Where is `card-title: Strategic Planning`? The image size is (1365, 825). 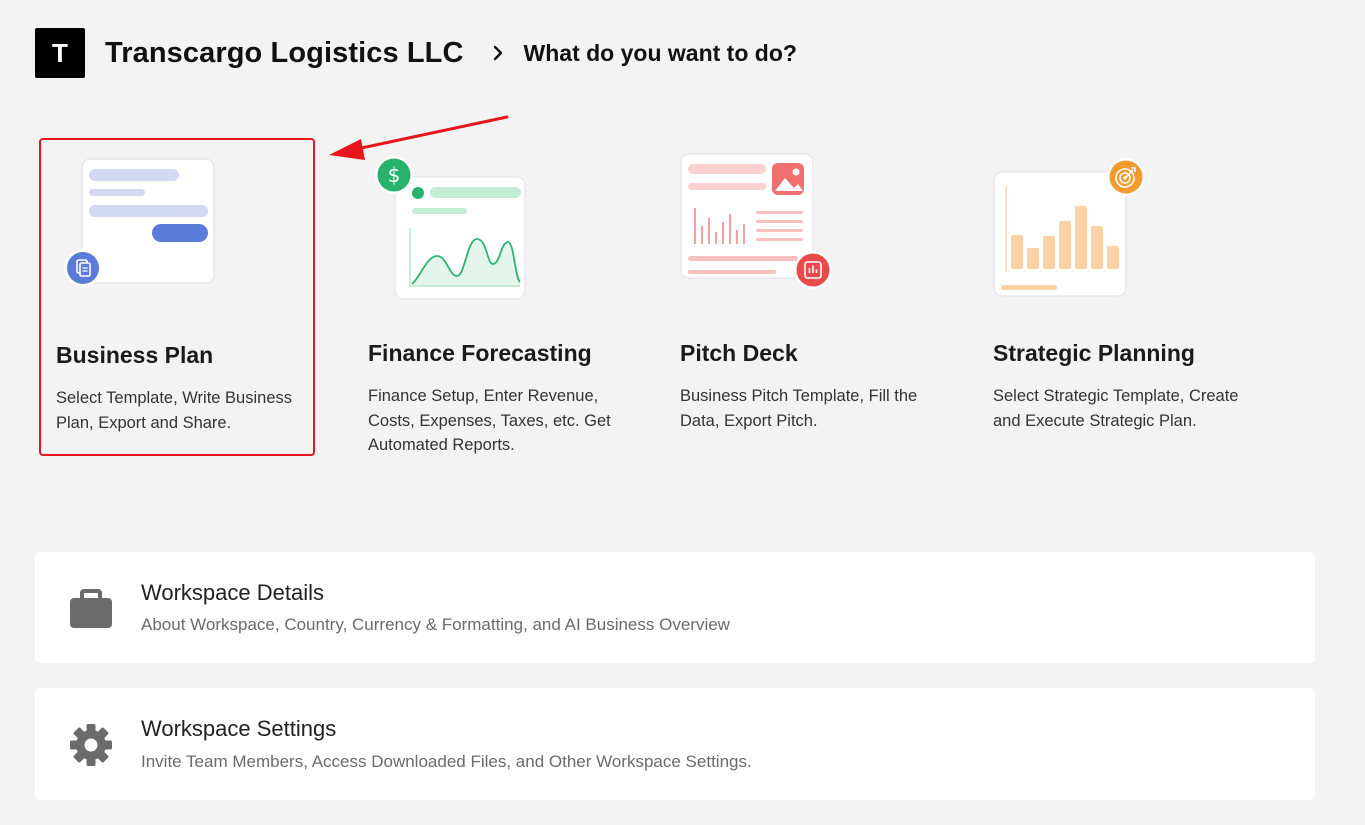
card-title: Strategic Planning is located at coordinates (1094, 353).